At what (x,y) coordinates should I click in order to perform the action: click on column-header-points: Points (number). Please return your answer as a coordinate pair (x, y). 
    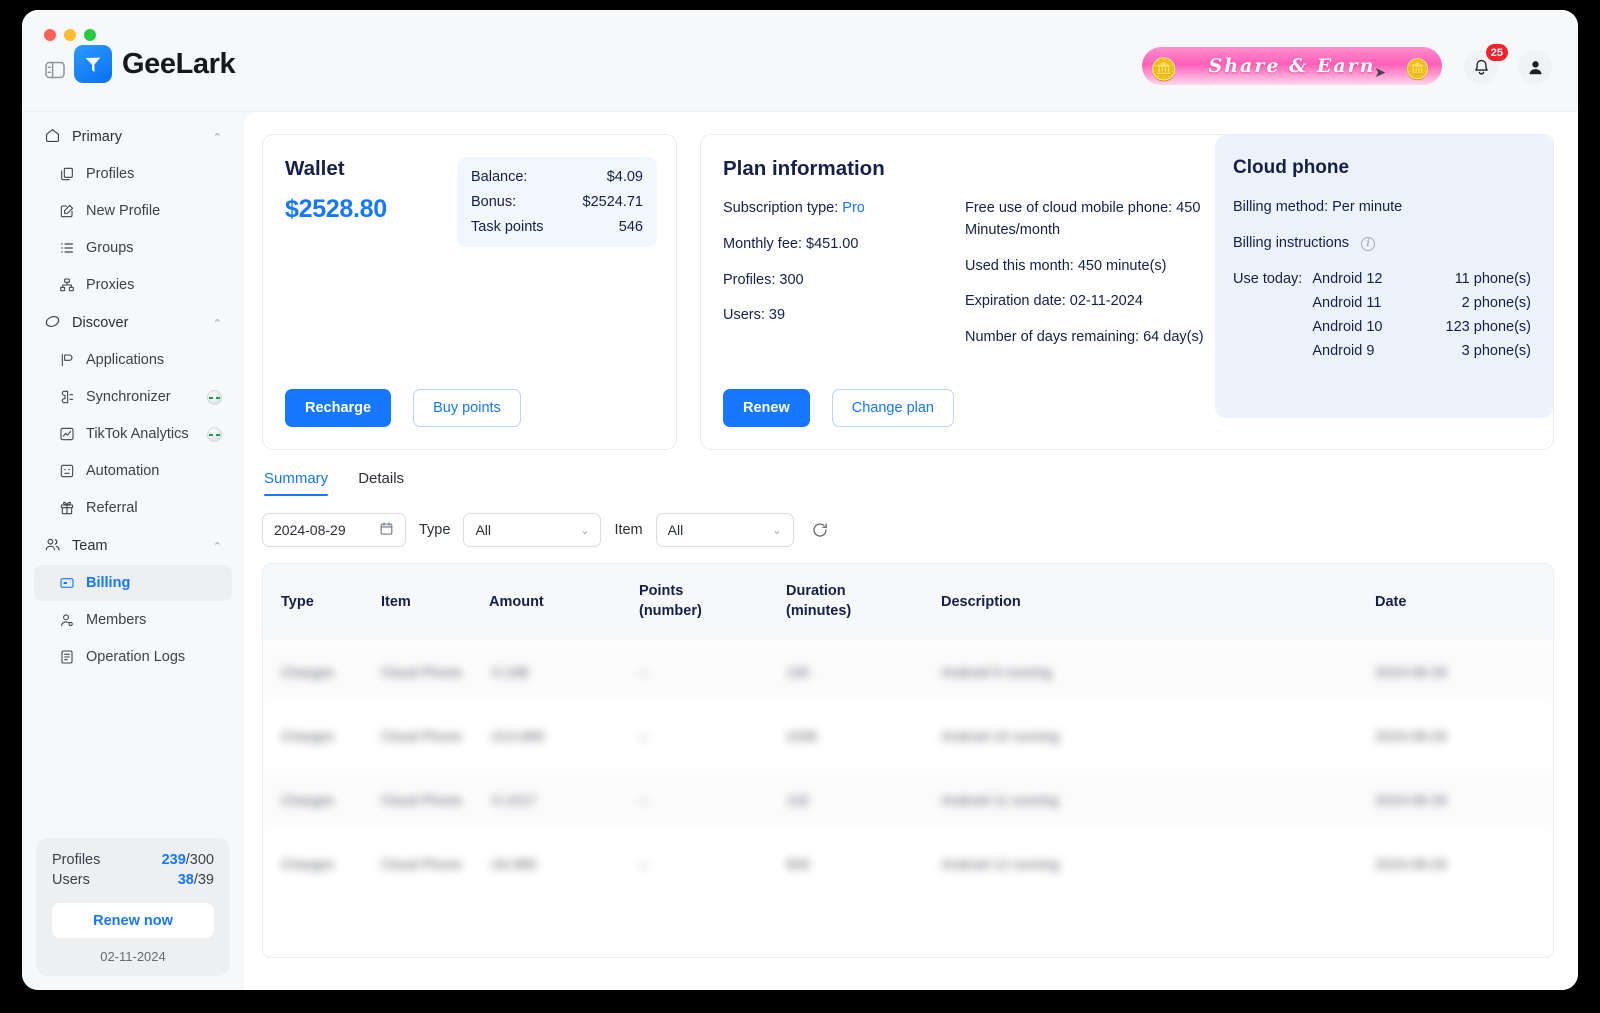
    Looking at the image, I should click on (712, 601).